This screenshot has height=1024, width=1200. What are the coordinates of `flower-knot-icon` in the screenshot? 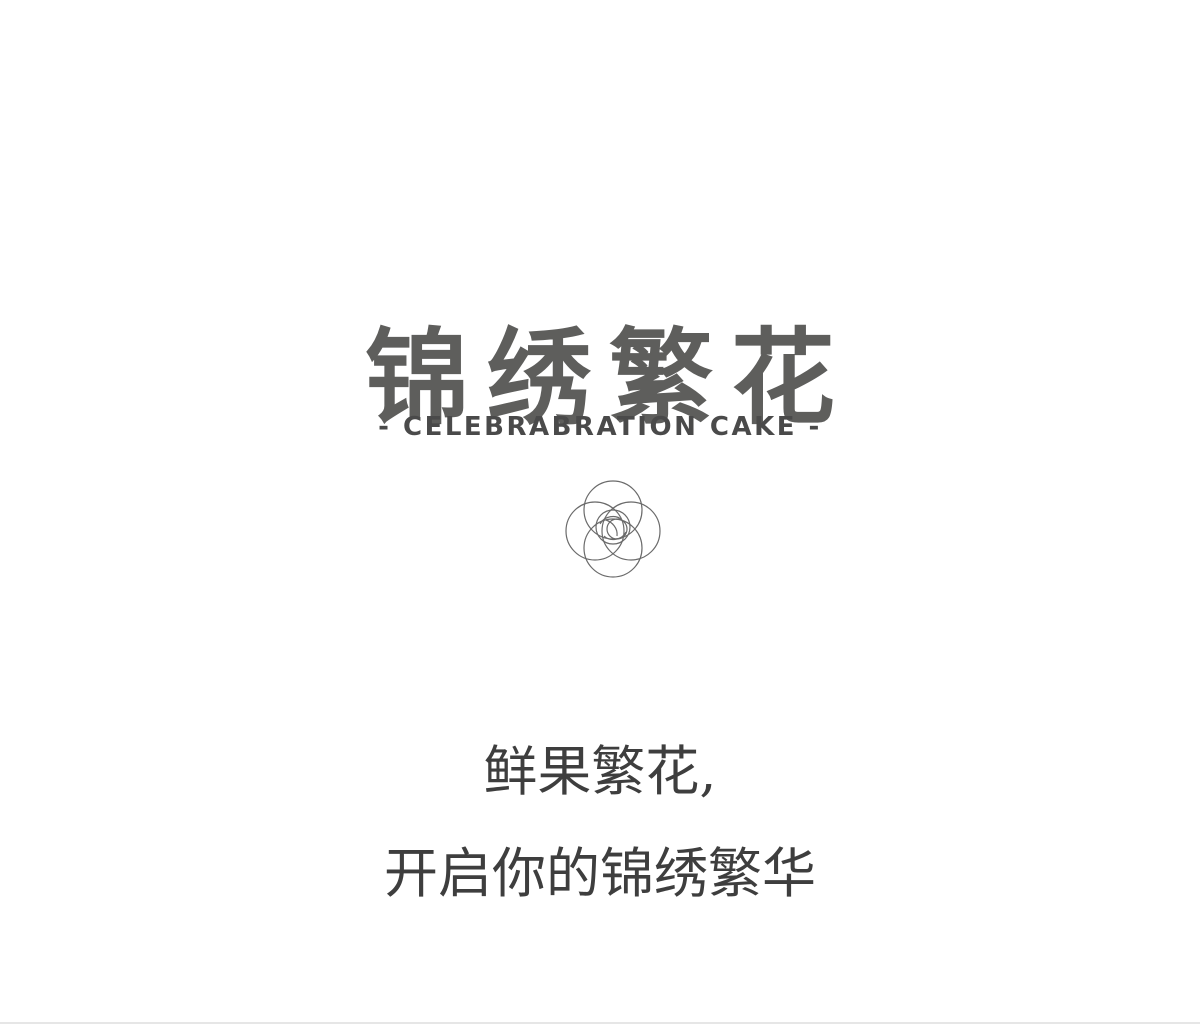 It's located at (613, 529).